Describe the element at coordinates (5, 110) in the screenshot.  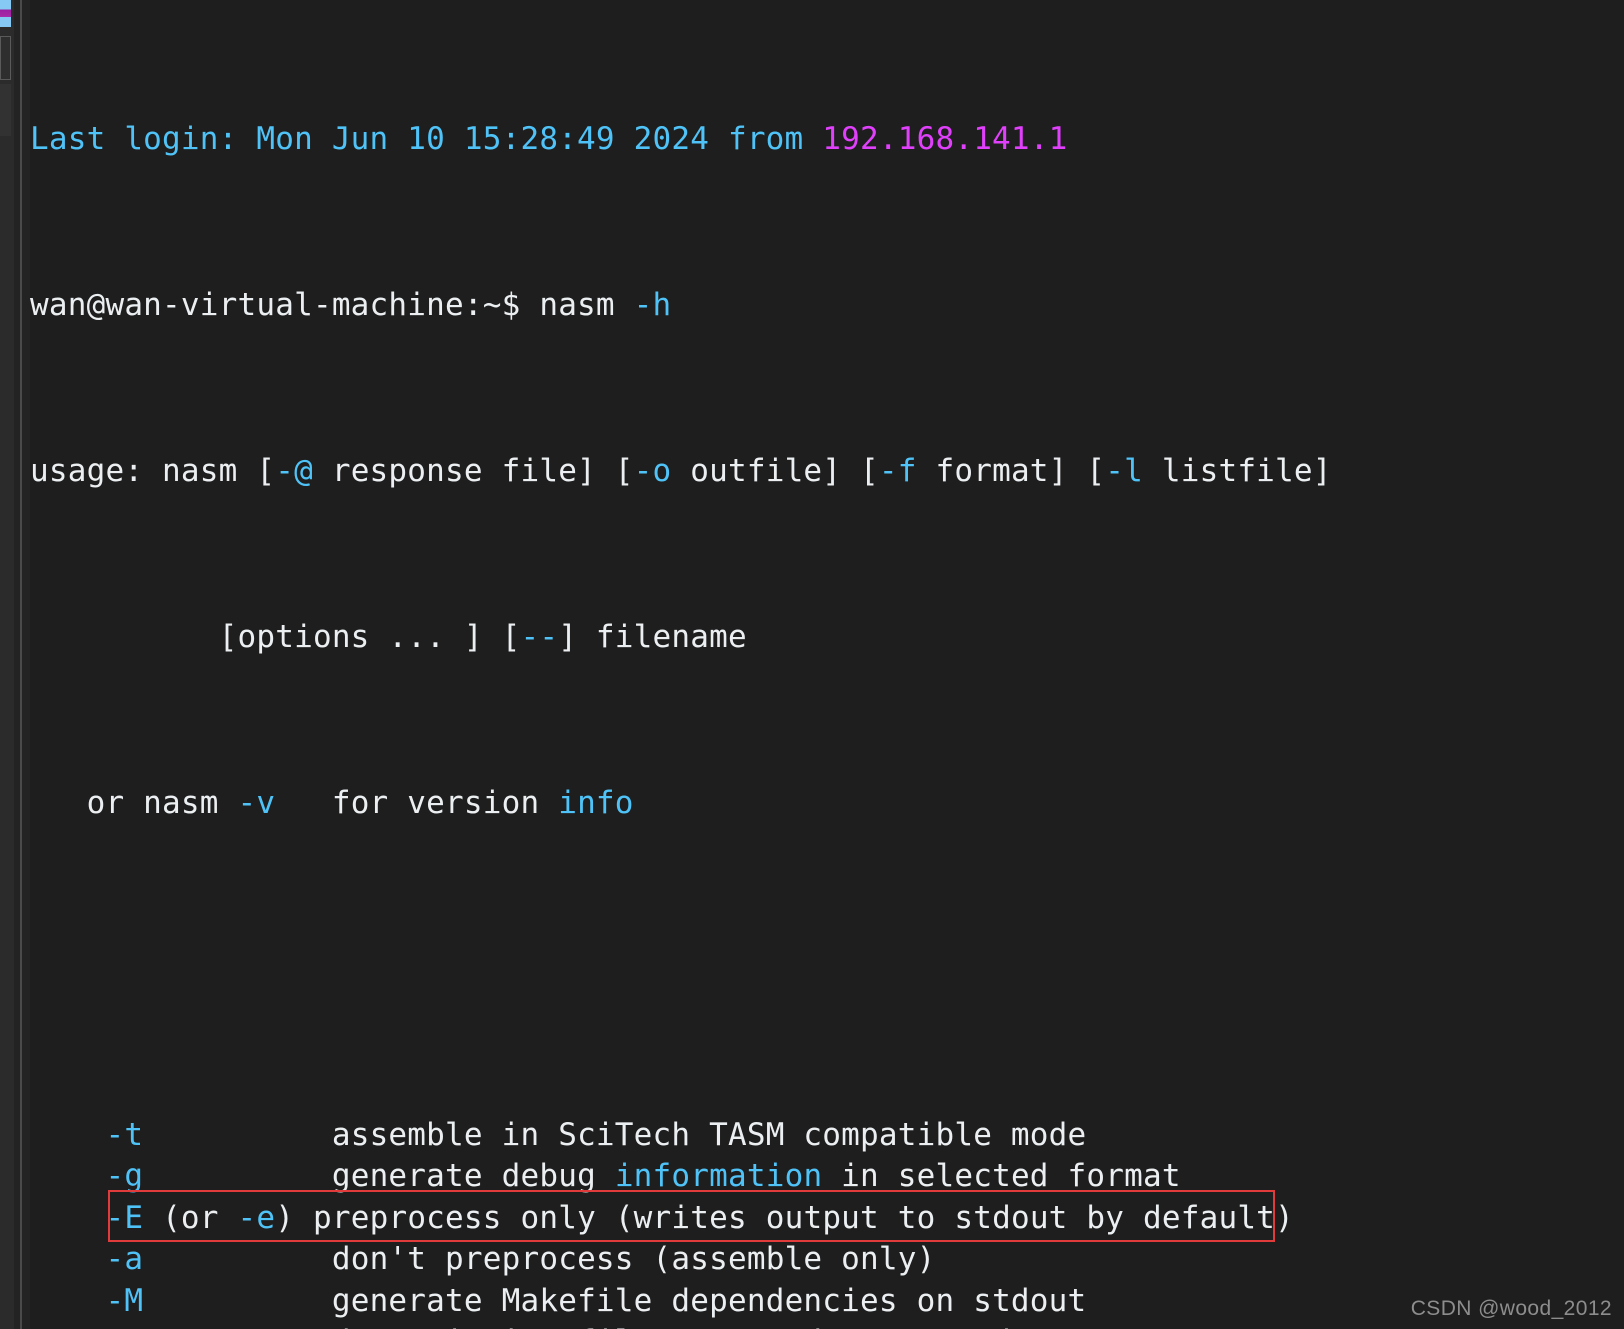
I see `launcher-secondary-tile` at that location.